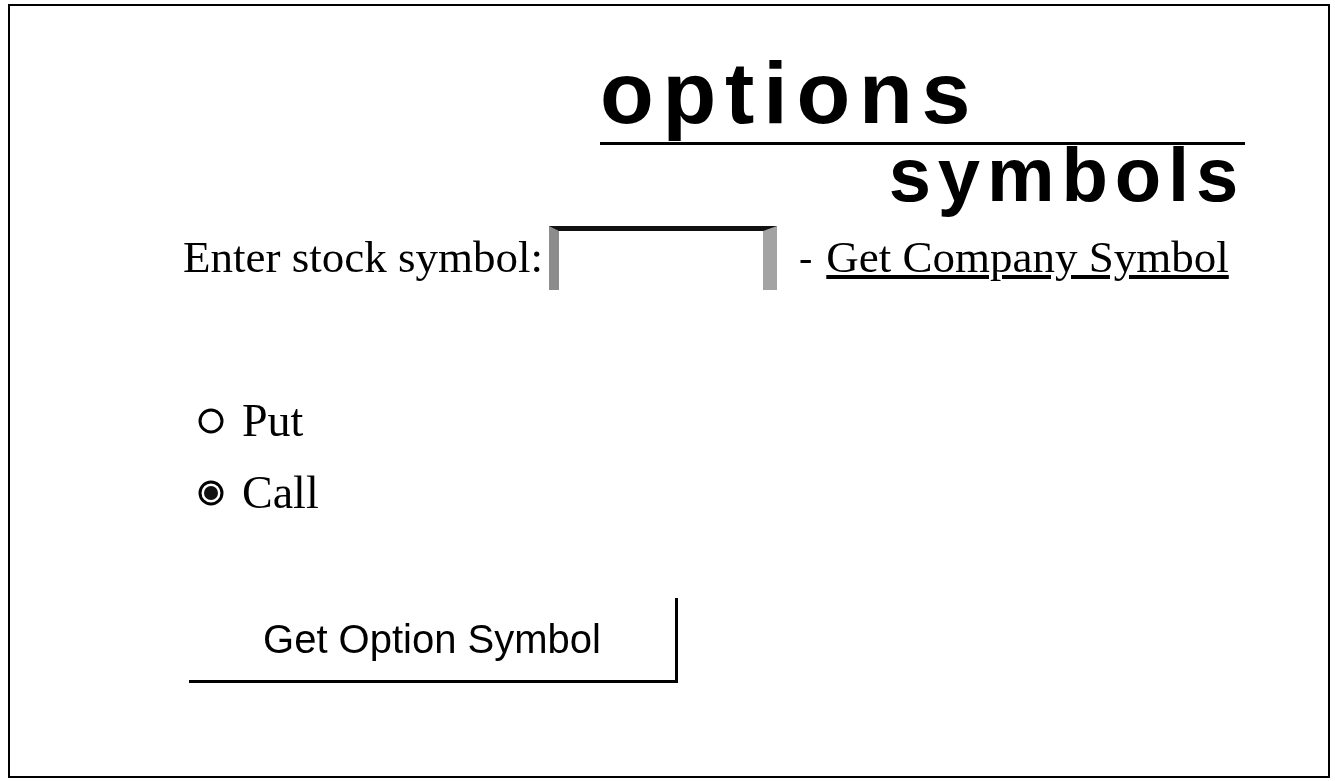 The image size is (1335, 781). I want to click on company-symbol-link: Get Company Symbol, so click(1027, 258).